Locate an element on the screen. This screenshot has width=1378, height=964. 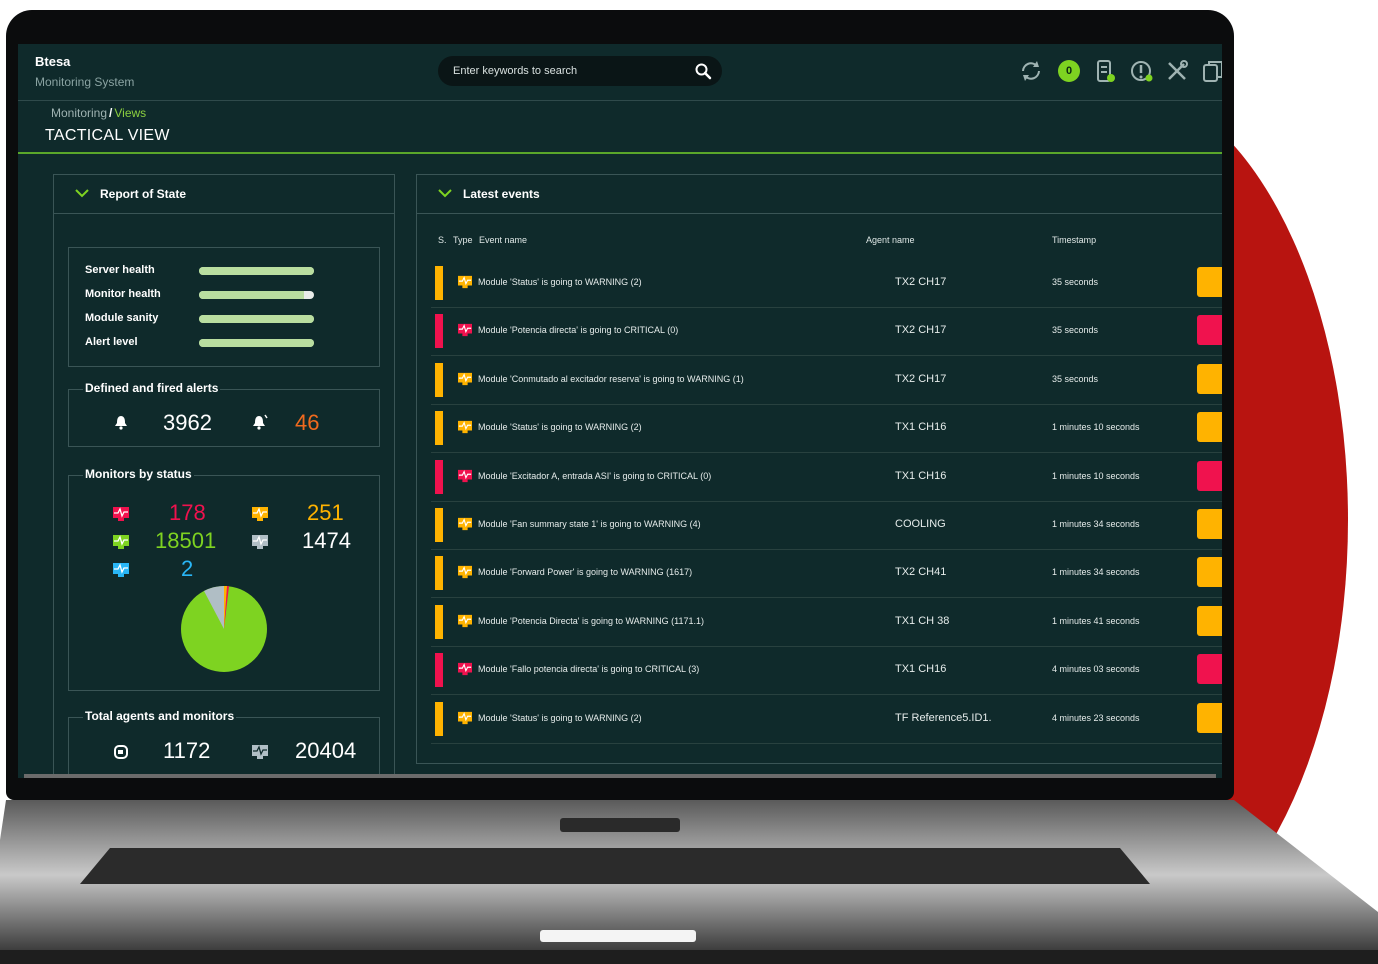
bell-icon is located at coordinates (121, 423).